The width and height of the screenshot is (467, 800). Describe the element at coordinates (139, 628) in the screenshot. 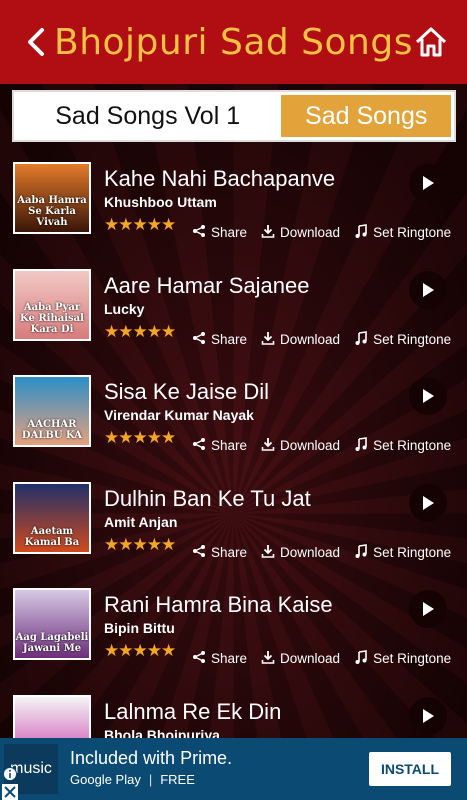

I see `song-artist: Bipin Bittu` at that location.